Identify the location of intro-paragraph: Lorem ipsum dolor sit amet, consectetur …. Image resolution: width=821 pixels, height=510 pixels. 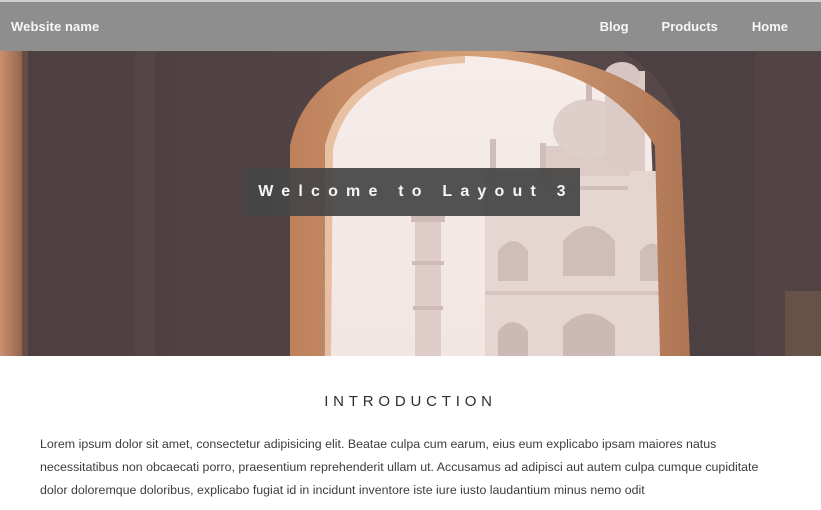
(399, 467).